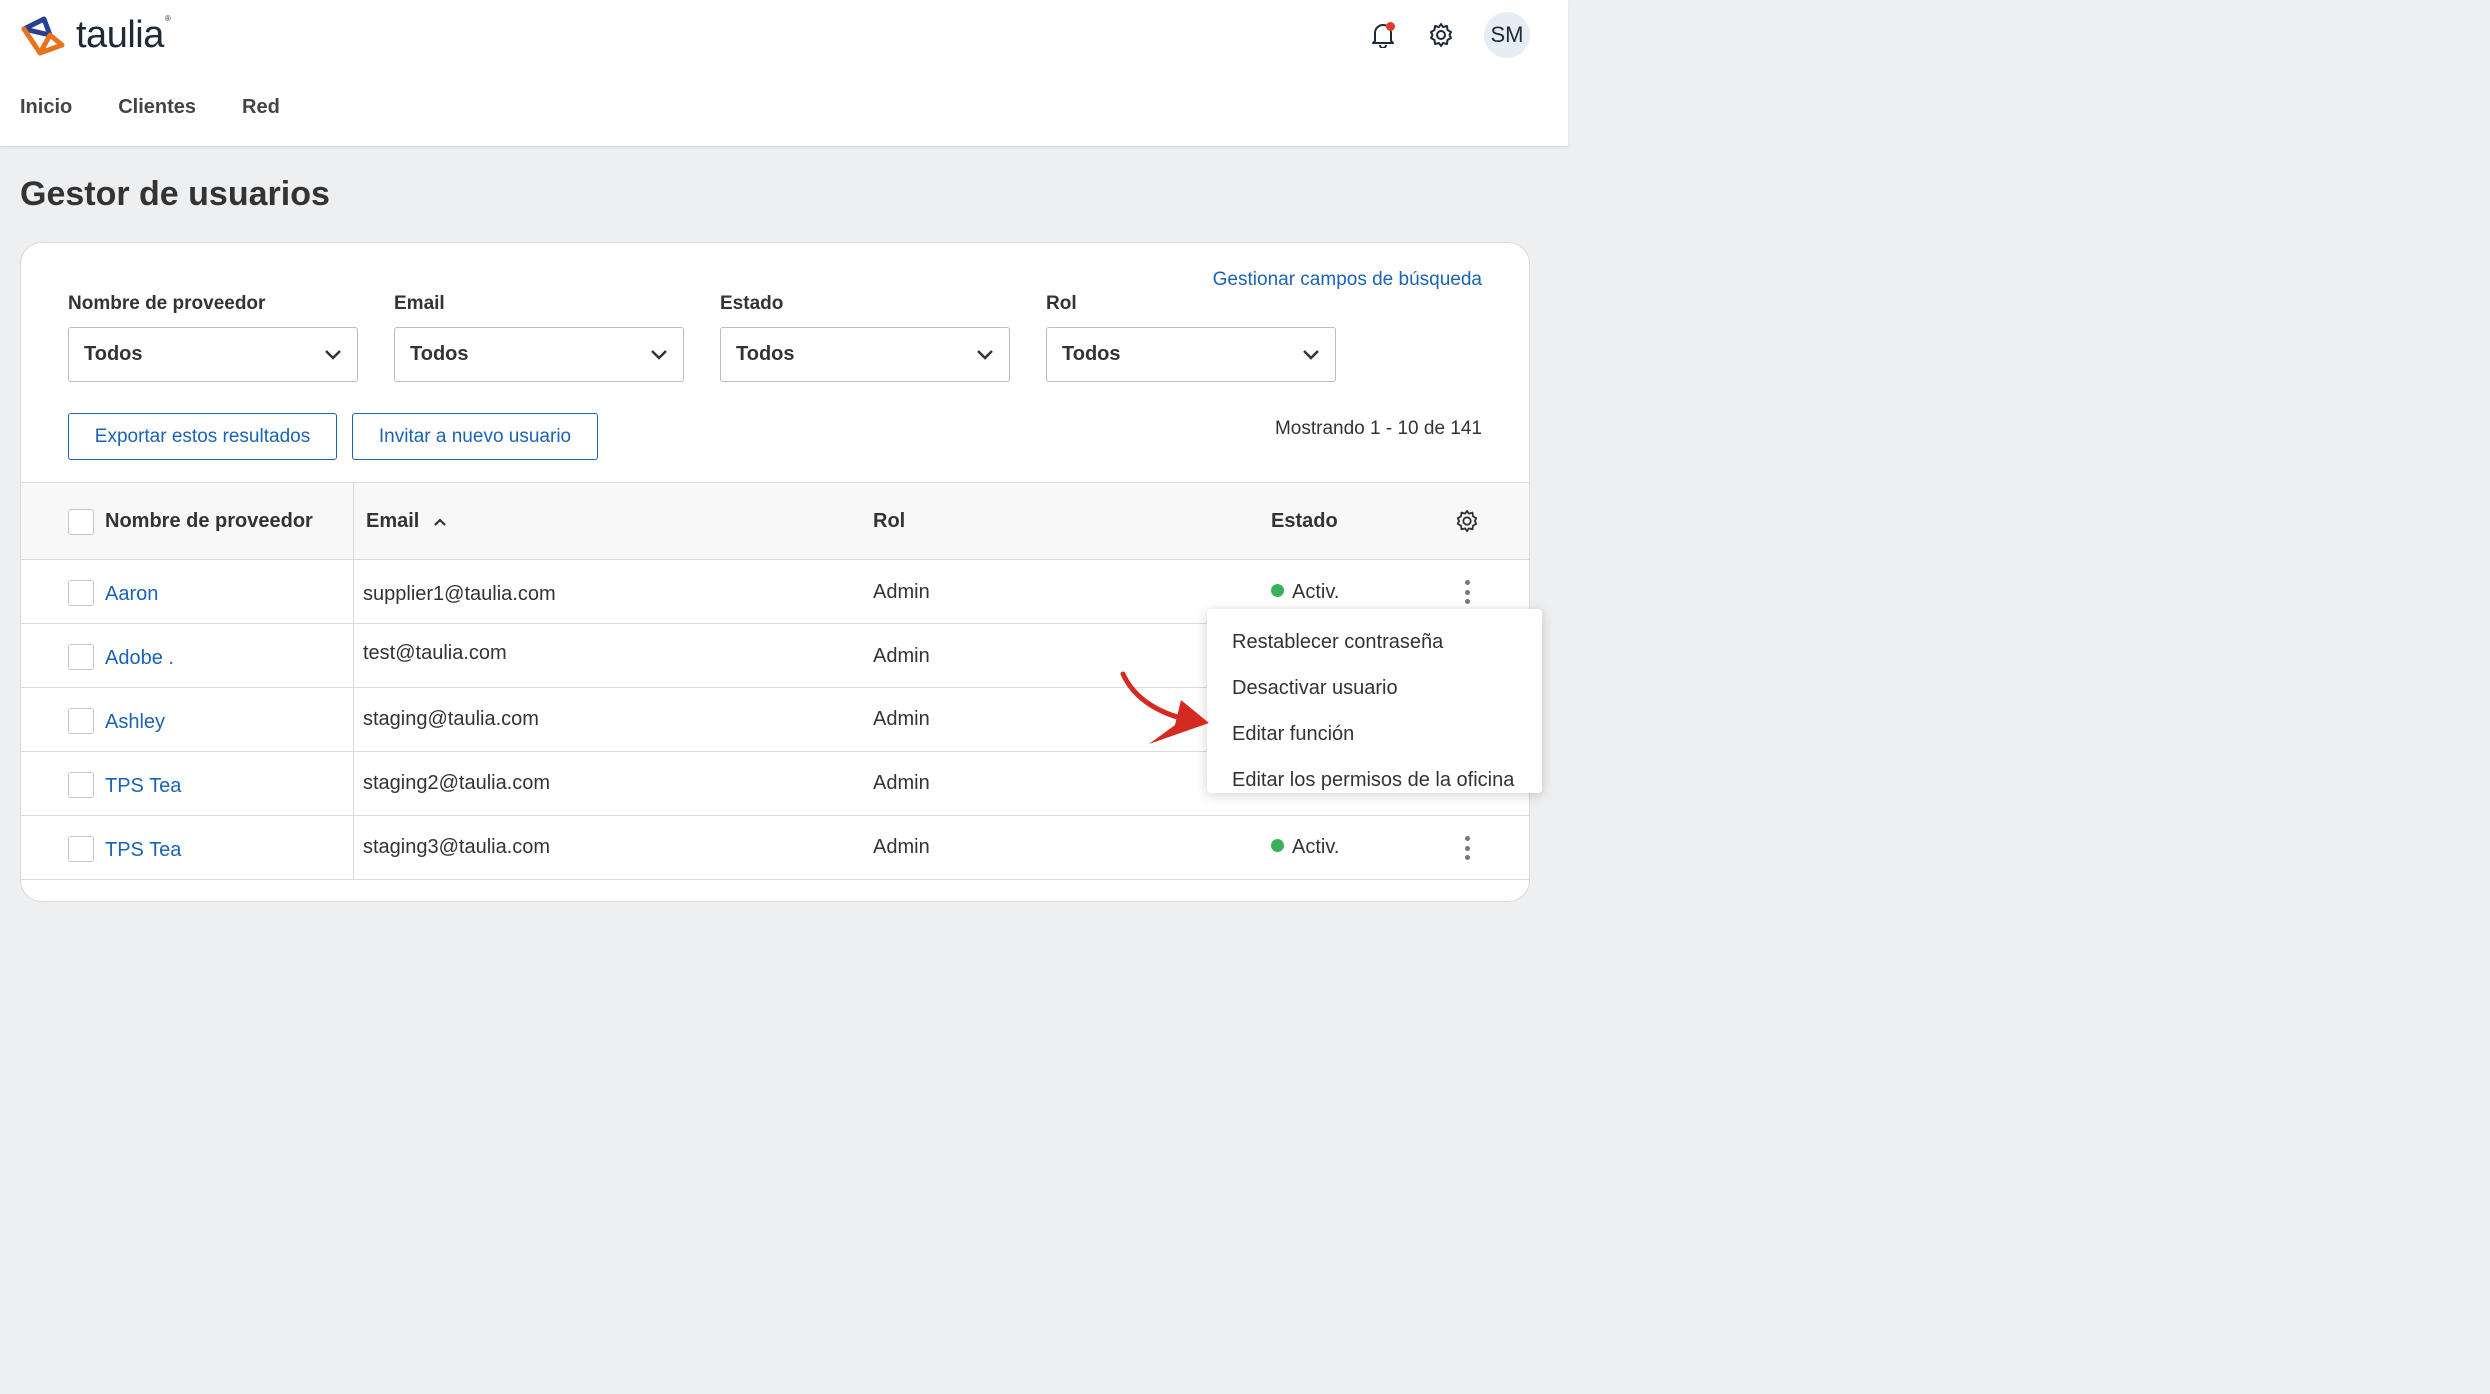  I want to click on supplier-name-link: Adobe ., so click(139, 658).